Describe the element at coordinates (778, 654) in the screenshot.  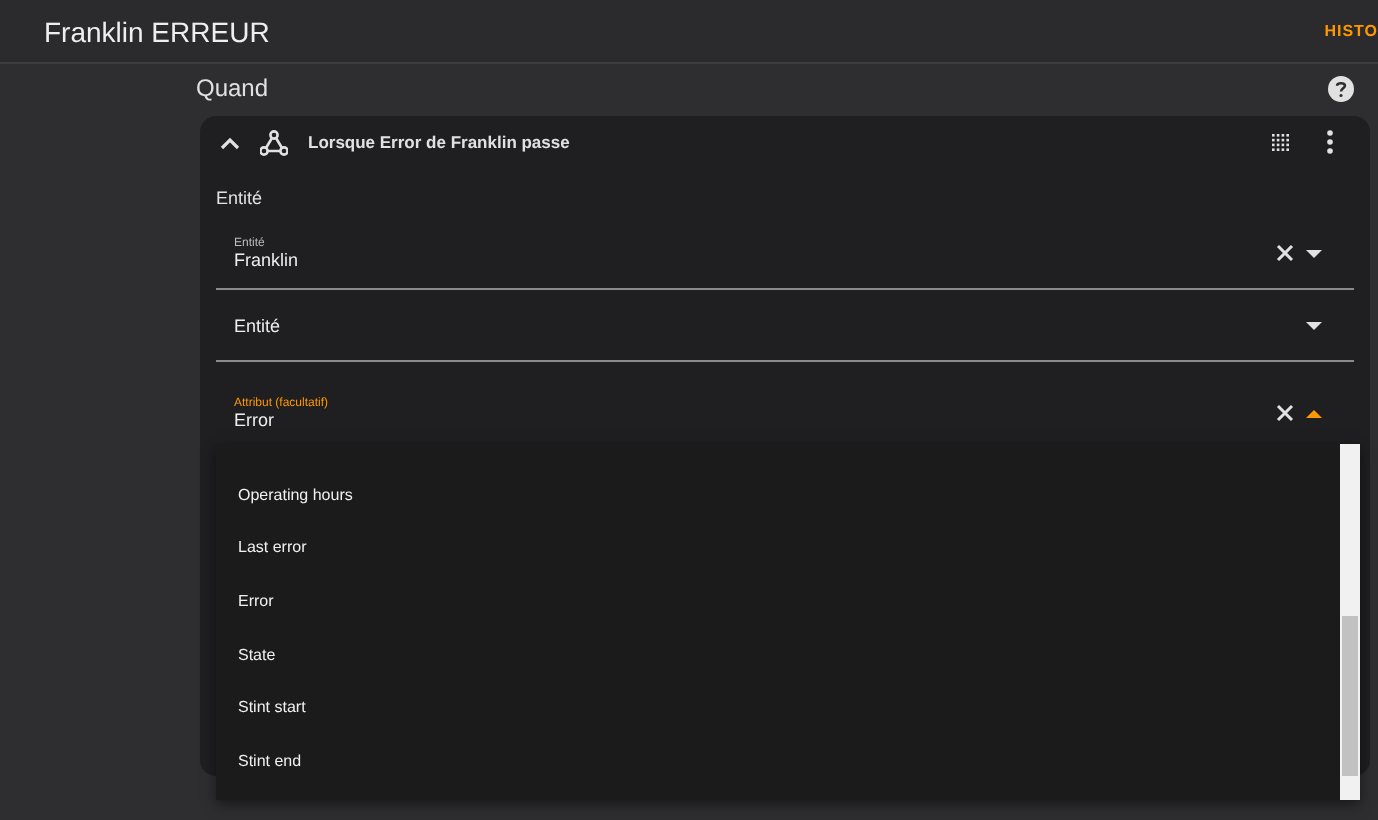
I see `dropdown-item: State` at that location.